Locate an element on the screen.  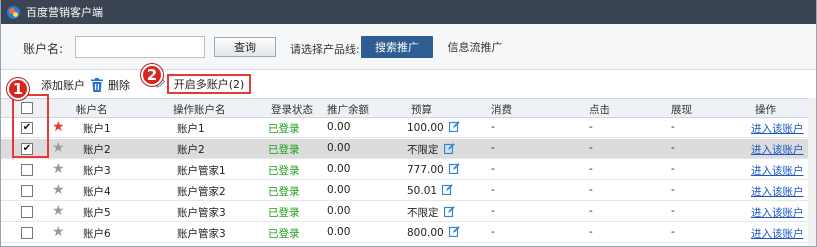
toolbar: 添加账户 删除 开启多账户(2) is located at coordinates (408, 84).